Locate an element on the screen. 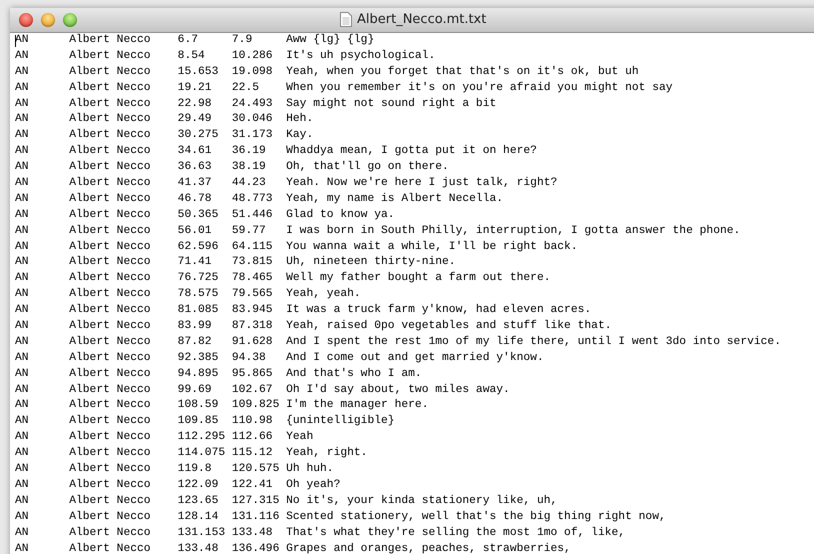 The width and height of the screenshot is (814, 554). start-time: 78.575 is located at coordinates (198, 294).